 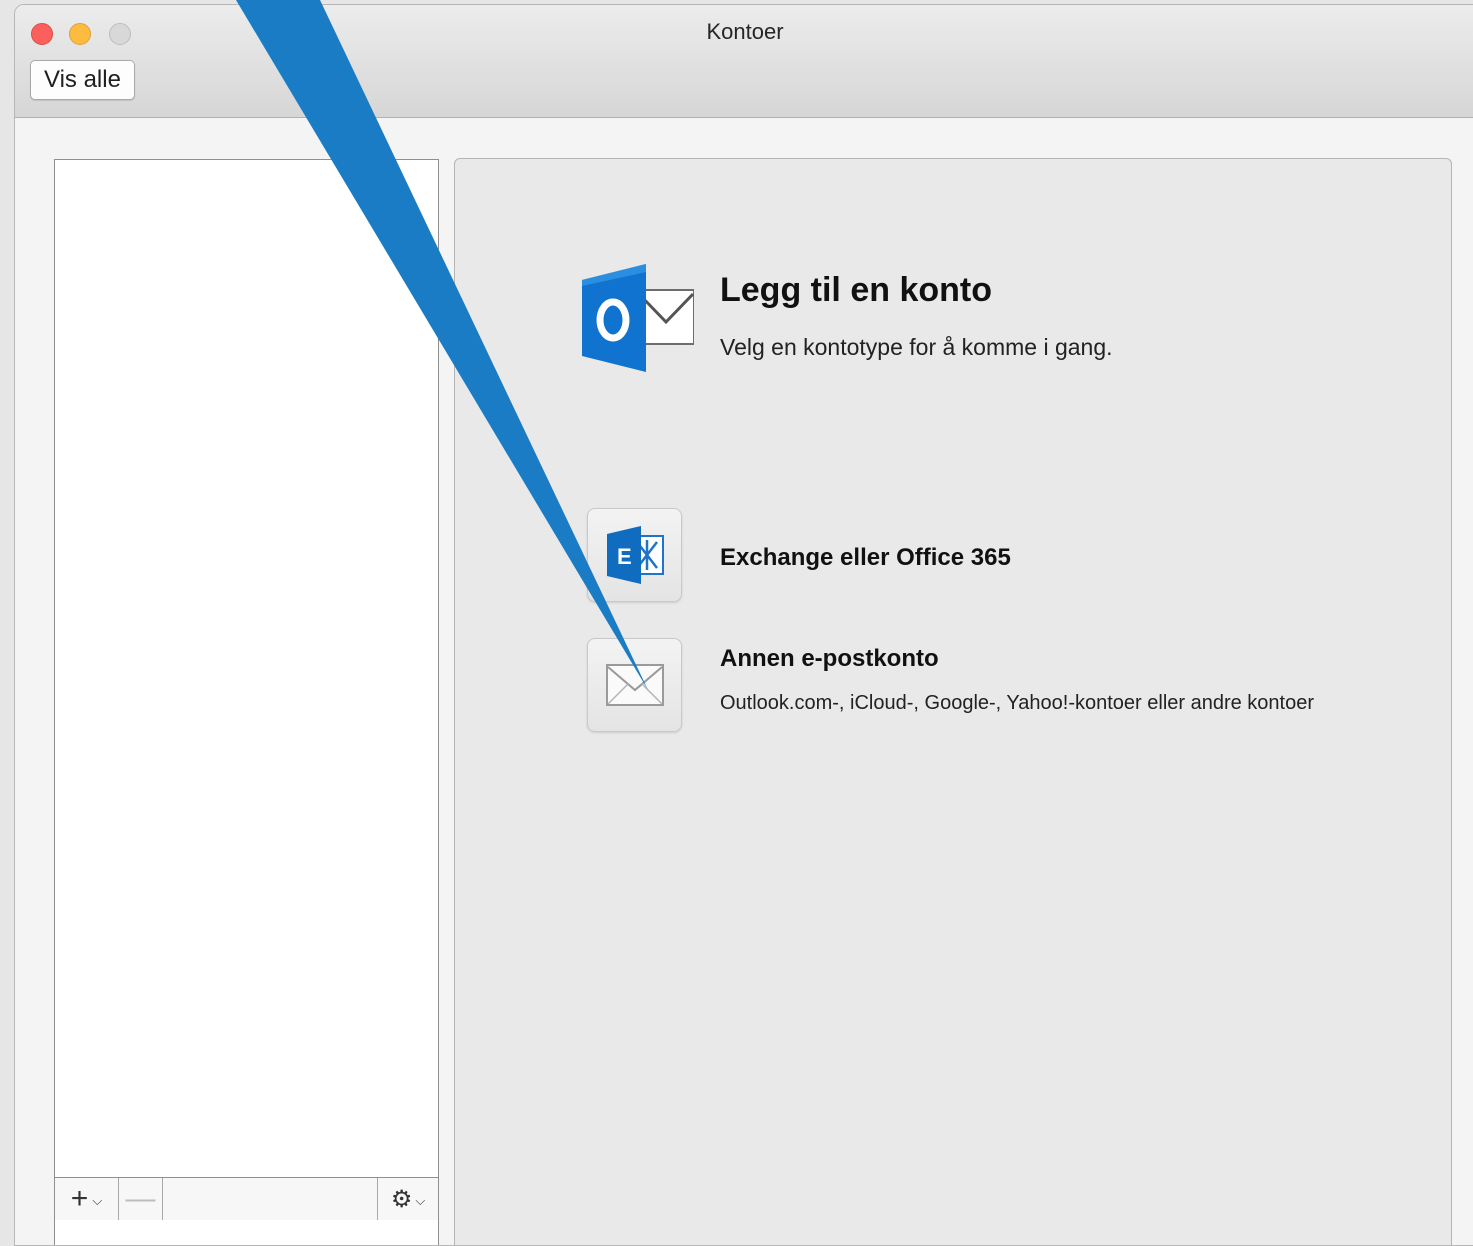 I want to click on window-title: Kontoer, so click(x=745, y=31).